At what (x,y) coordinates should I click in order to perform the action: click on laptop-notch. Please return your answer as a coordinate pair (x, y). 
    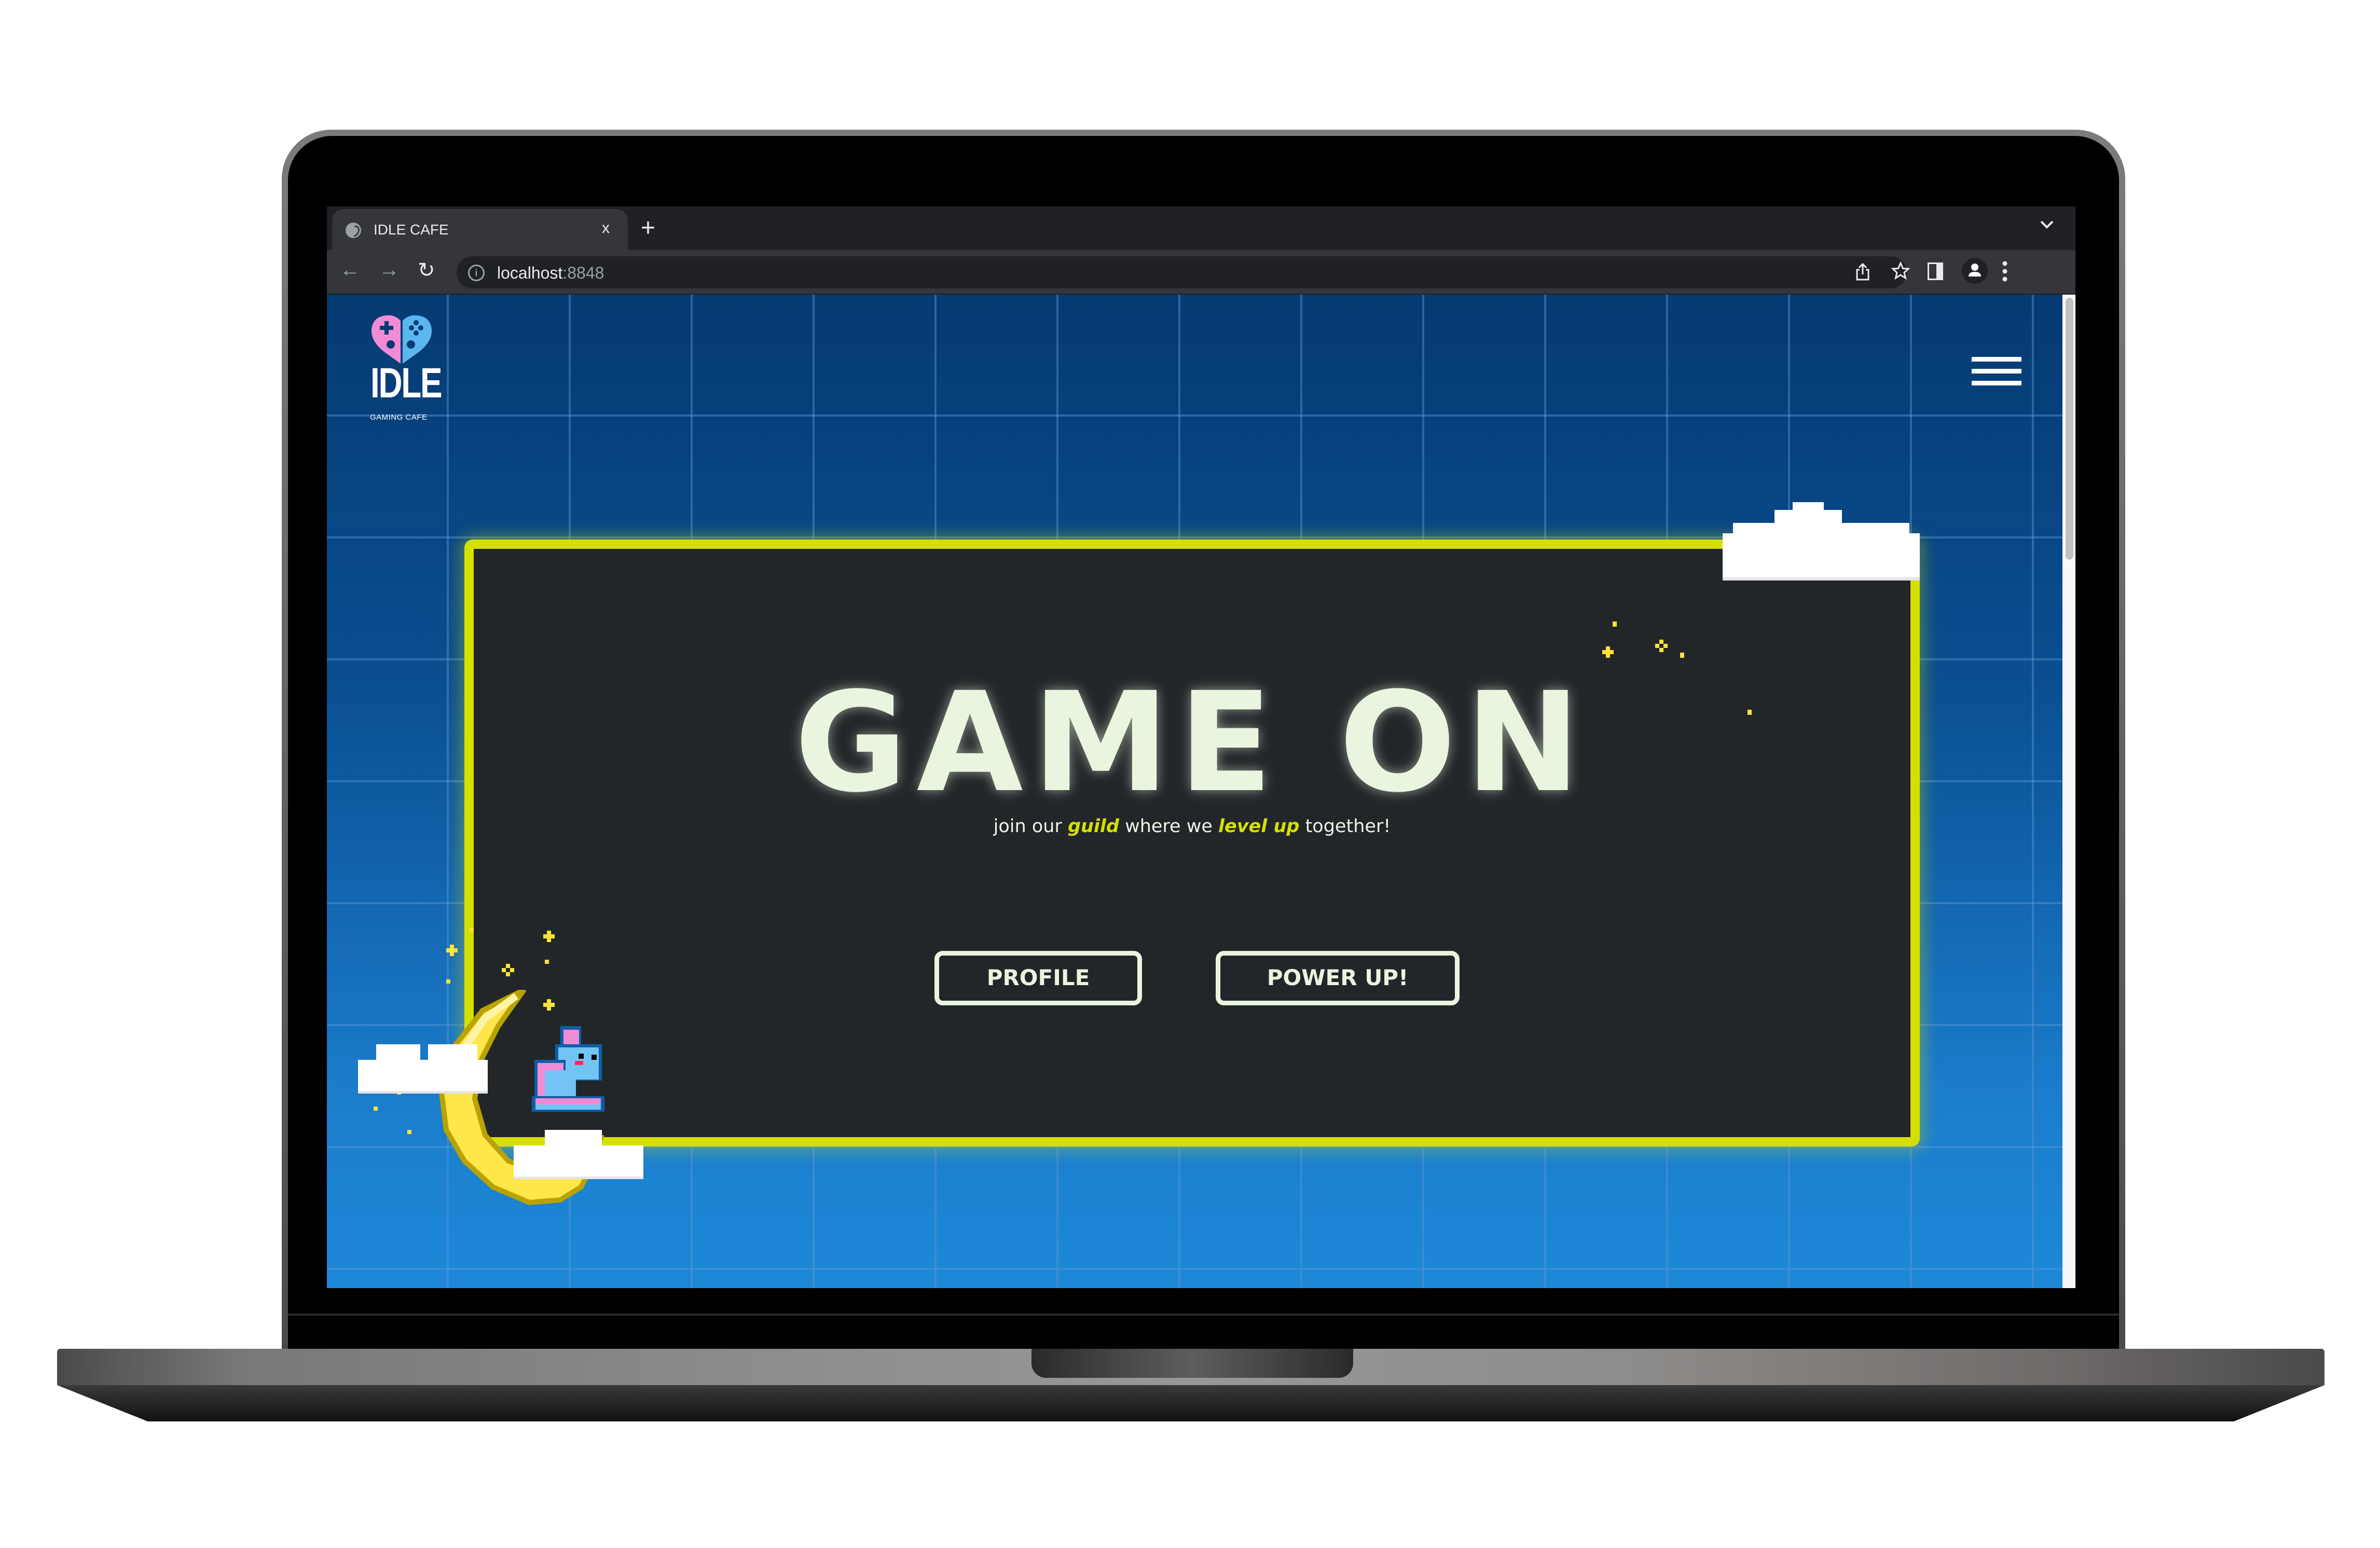
    Looking at the image, I should click on (1192, 1363).